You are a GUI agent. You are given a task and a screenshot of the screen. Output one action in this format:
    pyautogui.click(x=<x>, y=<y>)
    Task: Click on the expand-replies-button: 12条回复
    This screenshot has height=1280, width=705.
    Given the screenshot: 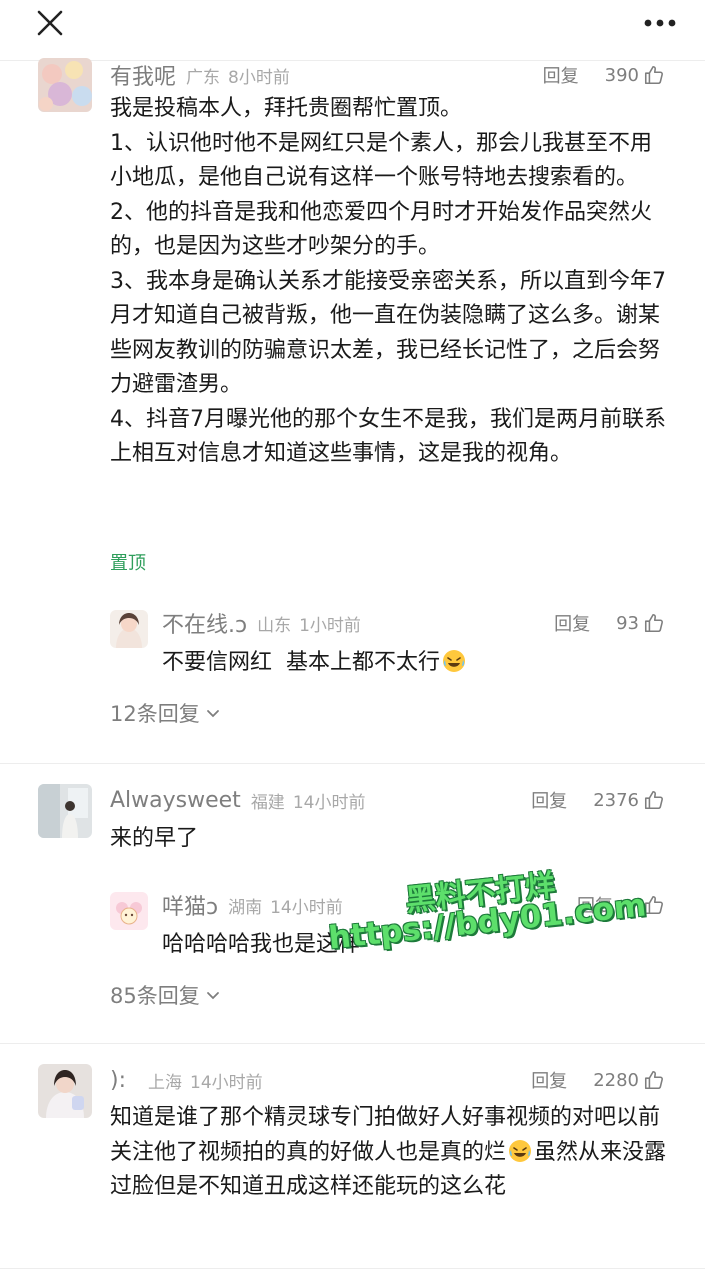 What is the action you would take?
    pyautogui.click(x=165, y=713)
    